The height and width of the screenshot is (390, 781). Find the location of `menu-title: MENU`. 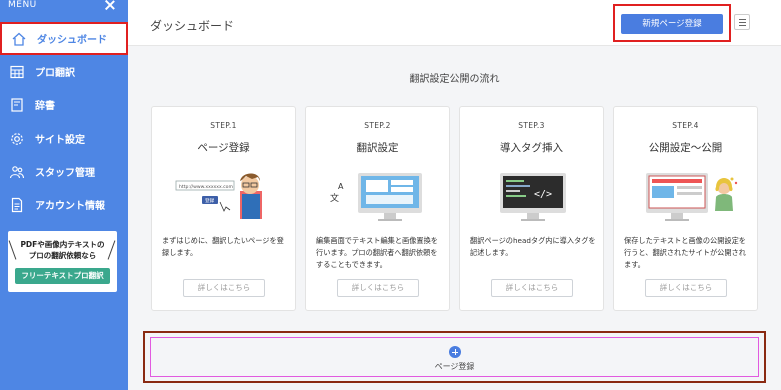

menu-title: MENU is located at coordinates (22, 5).